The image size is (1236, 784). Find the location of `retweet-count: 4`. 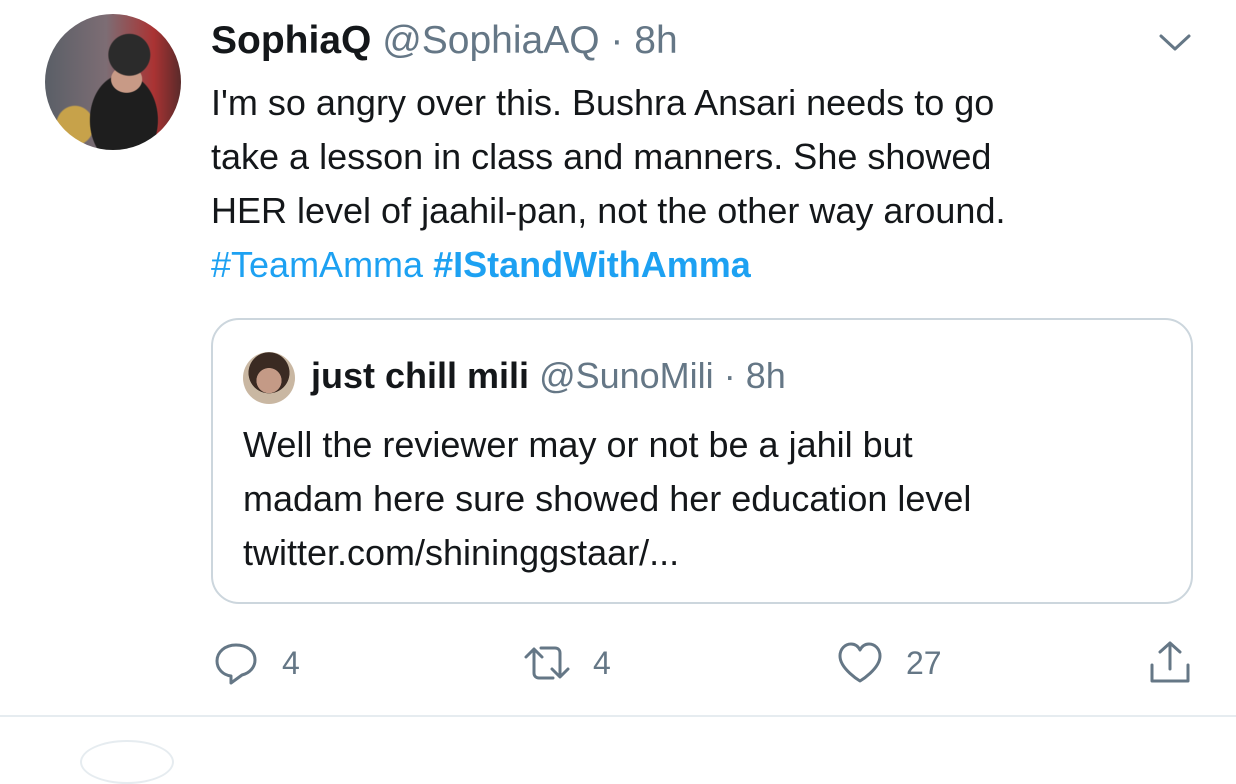

retweet-count: 4 is located at coordinates (602, 662).